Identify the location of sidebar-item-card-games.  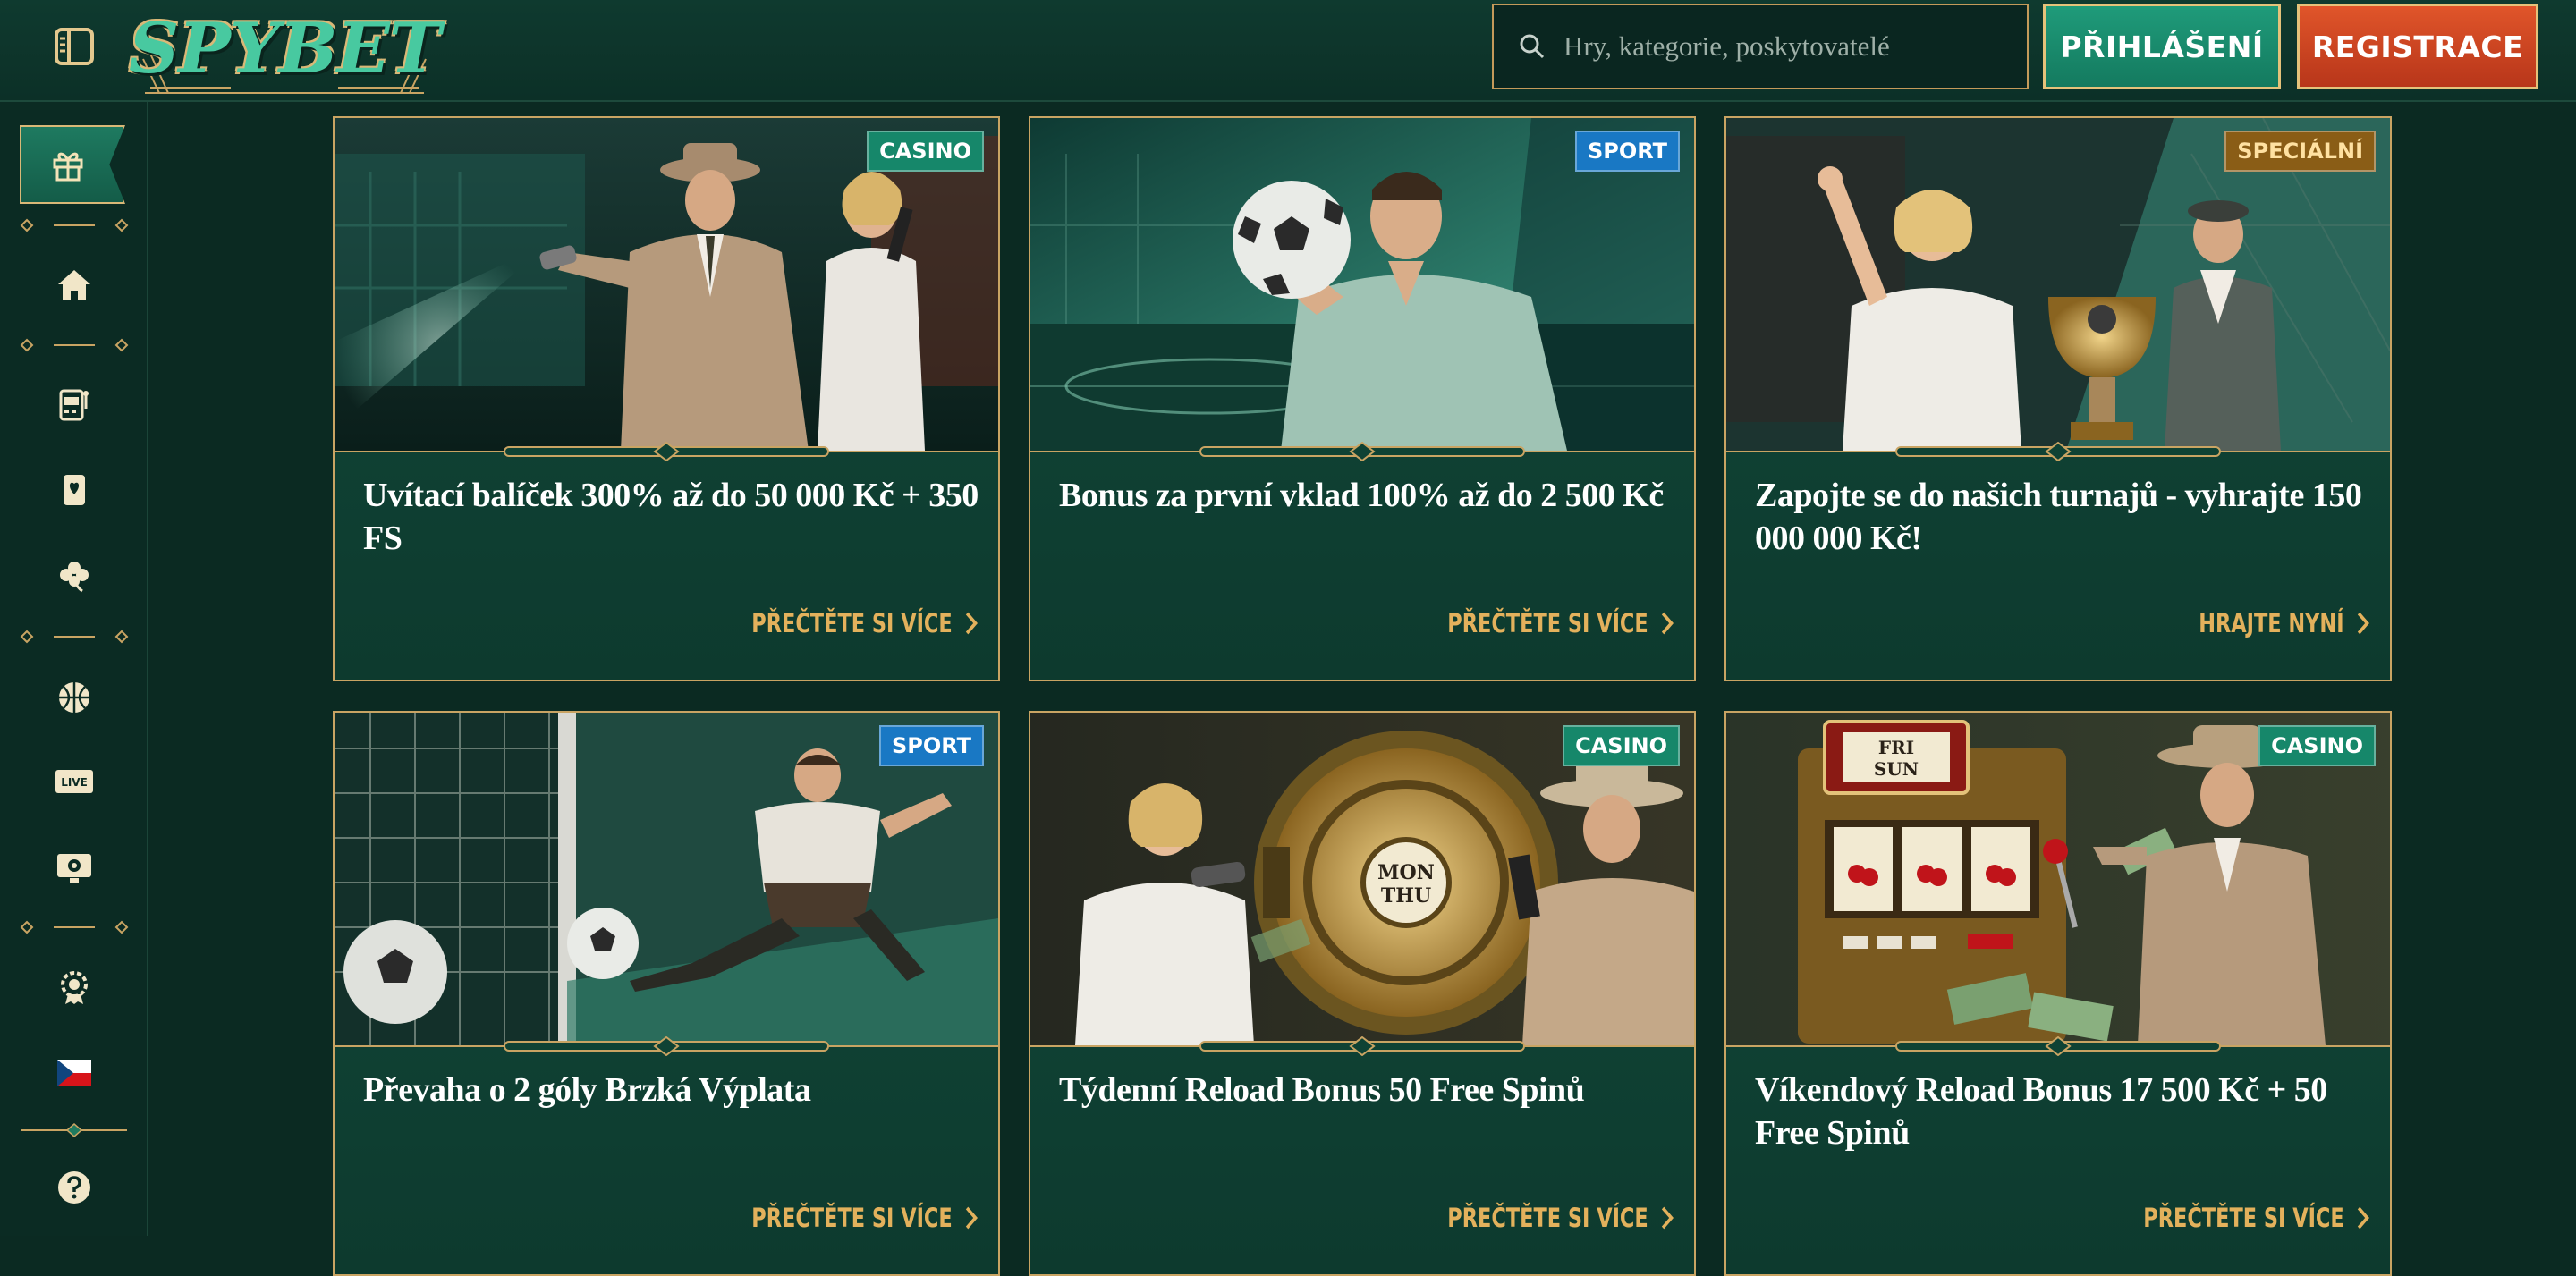
(74, 490).